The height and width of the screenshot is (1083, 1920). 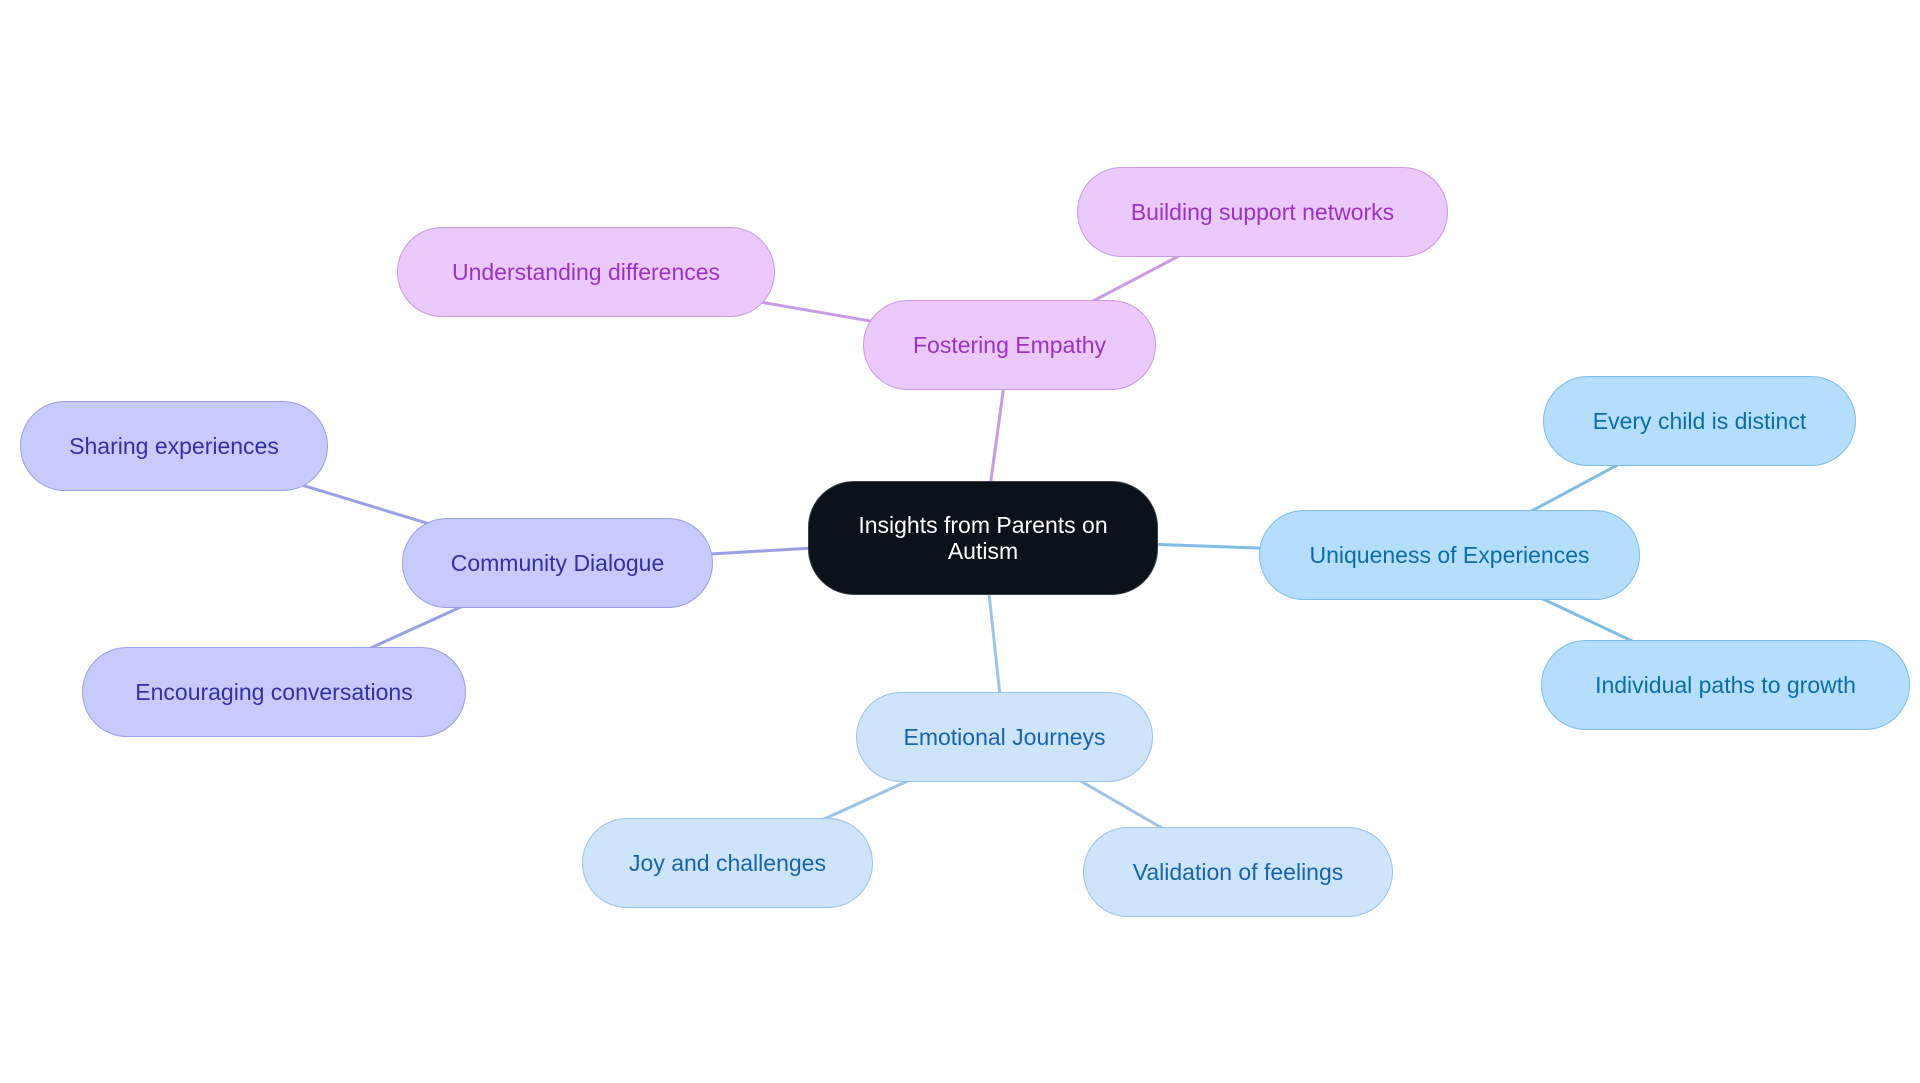 I want to click on leaf-encouraging-conversations: Encouraging conversations, so click(x=274, y=692).